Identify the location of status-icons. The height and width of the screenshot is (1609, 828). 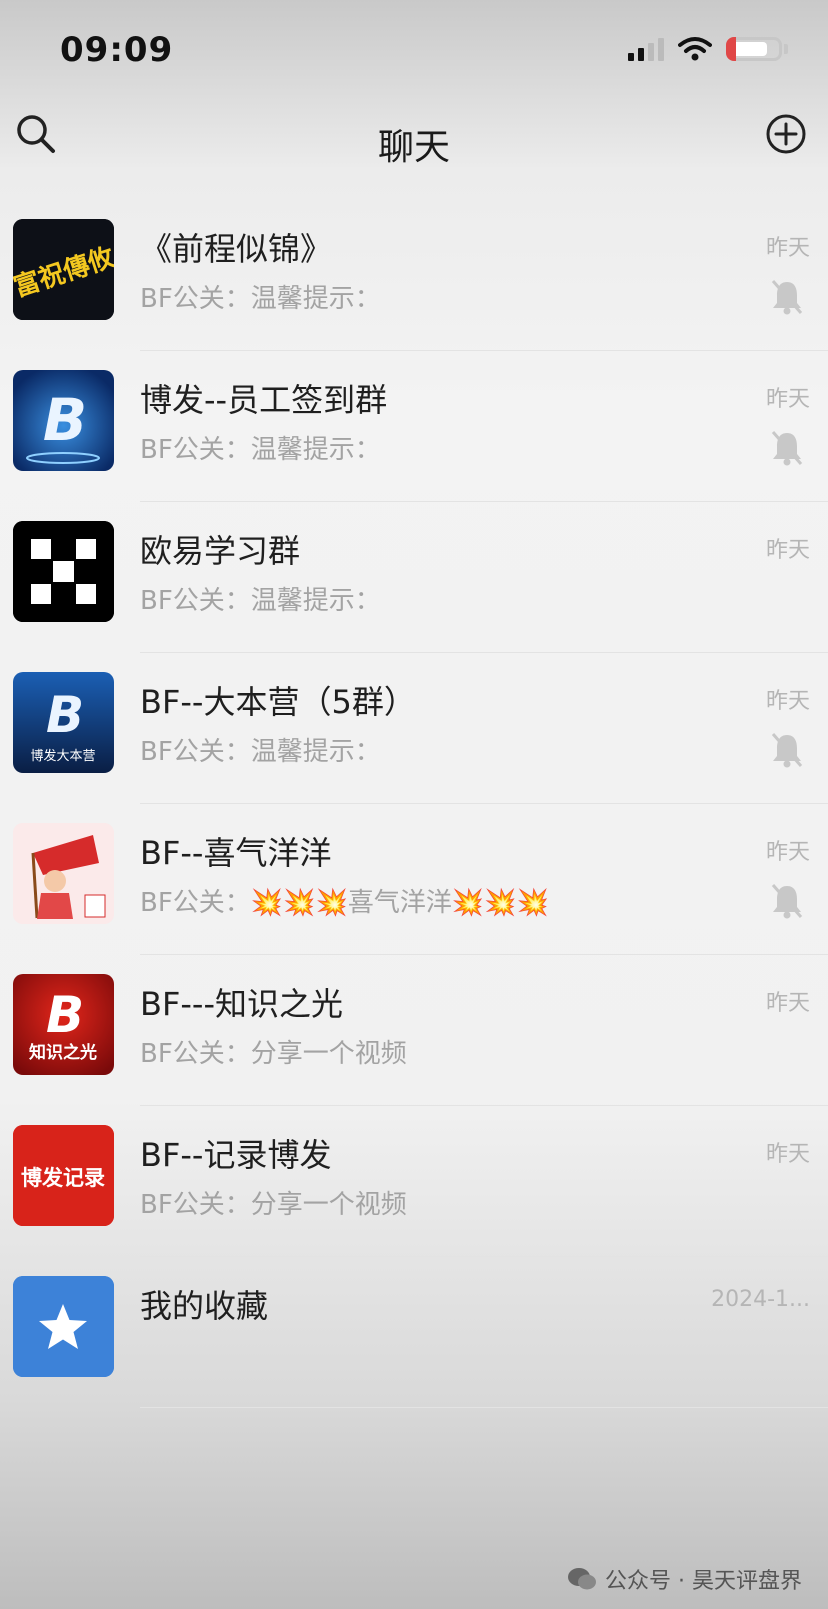
(708, 49).